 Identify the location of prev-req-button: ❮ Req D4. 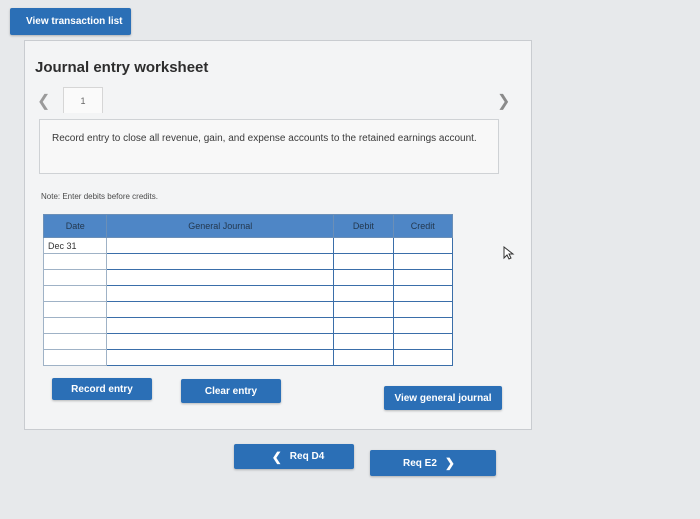
(294, 456).